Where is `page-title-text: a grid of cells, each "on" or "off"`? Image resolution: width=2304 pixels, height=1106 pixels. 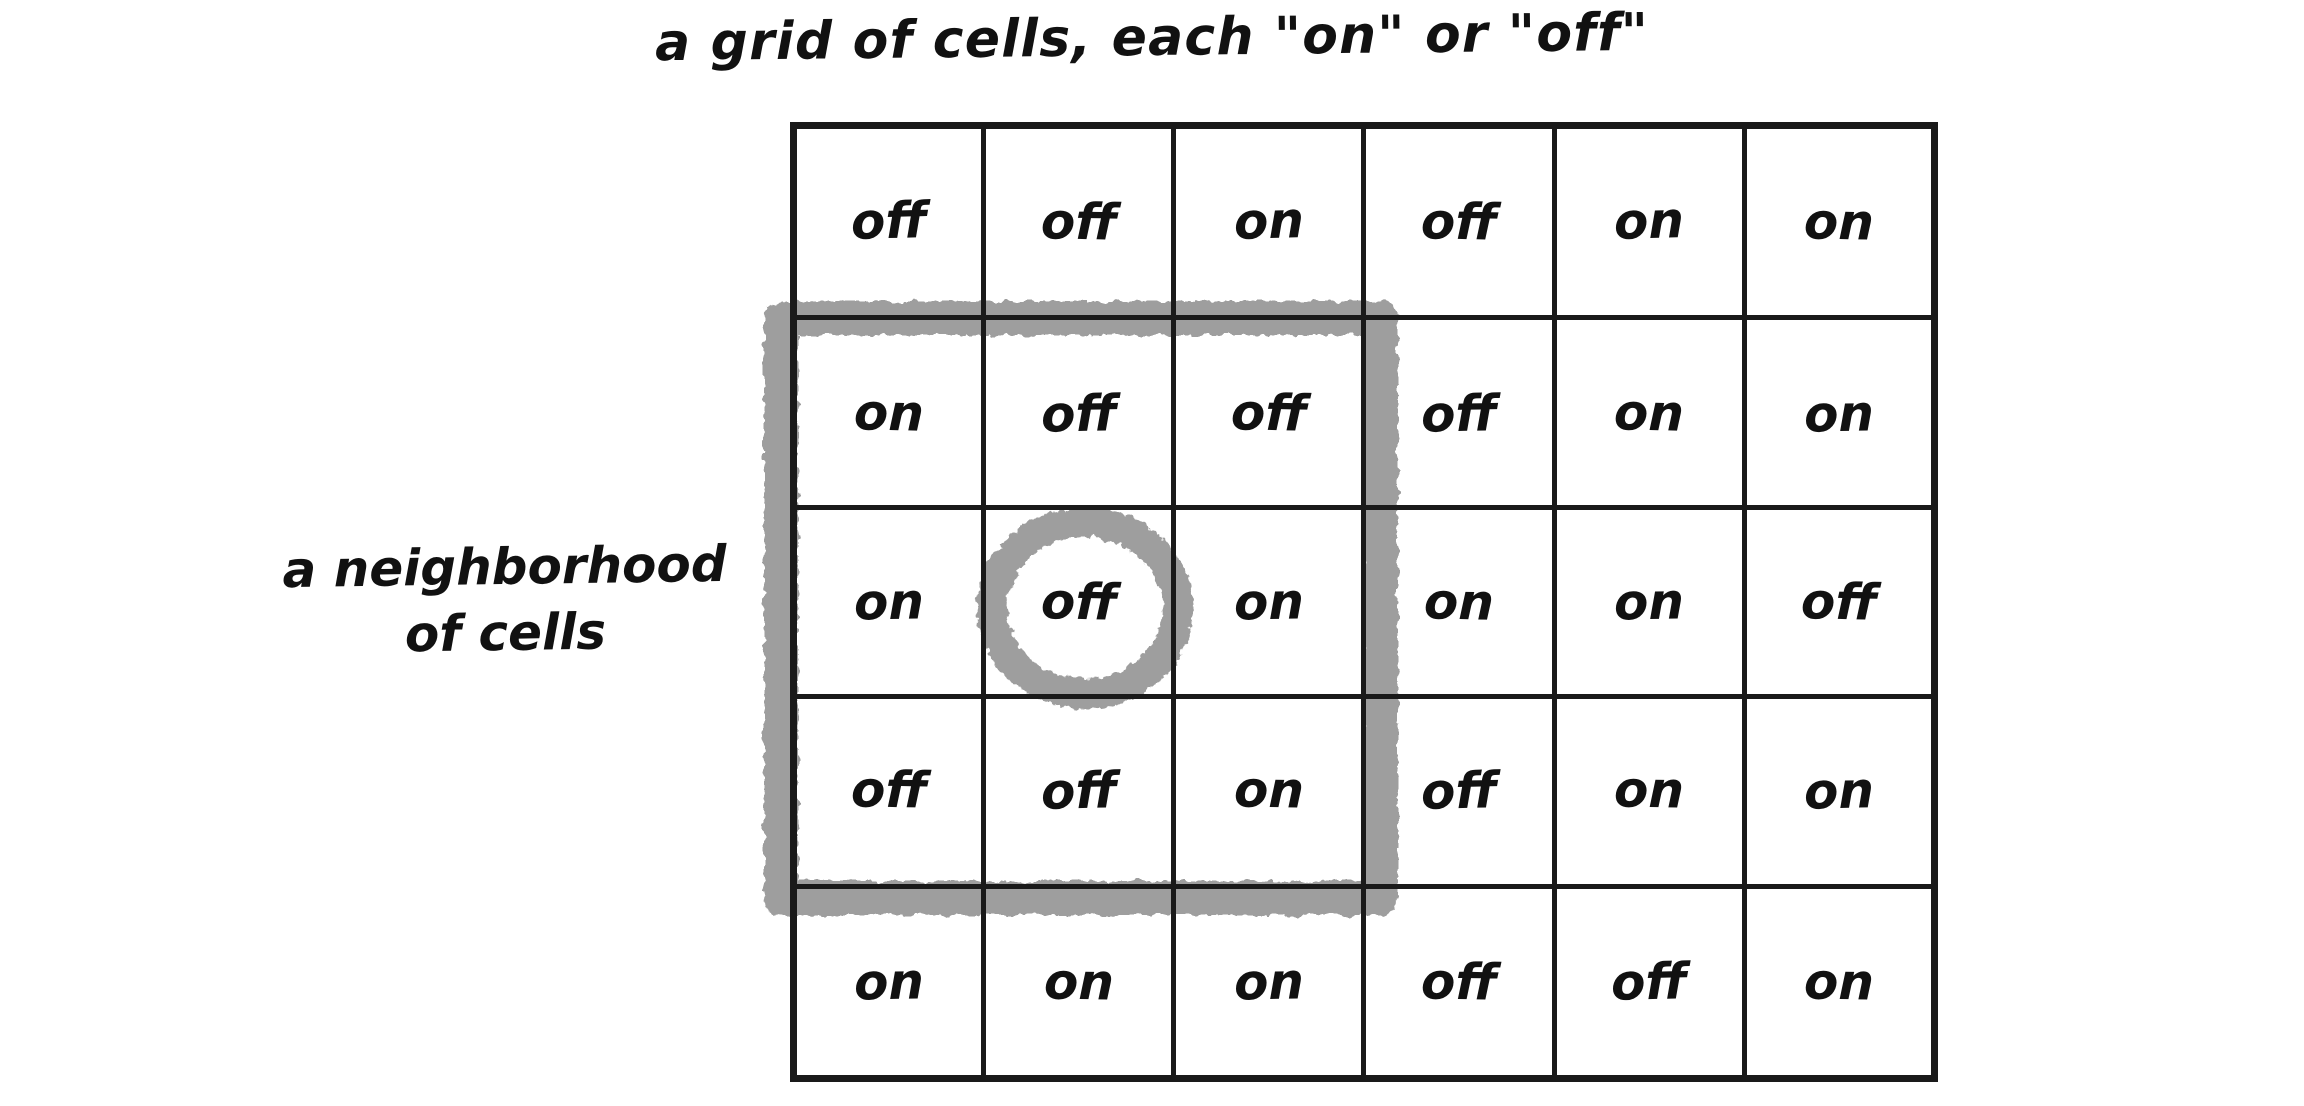
page-title-text: a grid of cells, each "on" or "off" is located at coordinates (1152, 38).